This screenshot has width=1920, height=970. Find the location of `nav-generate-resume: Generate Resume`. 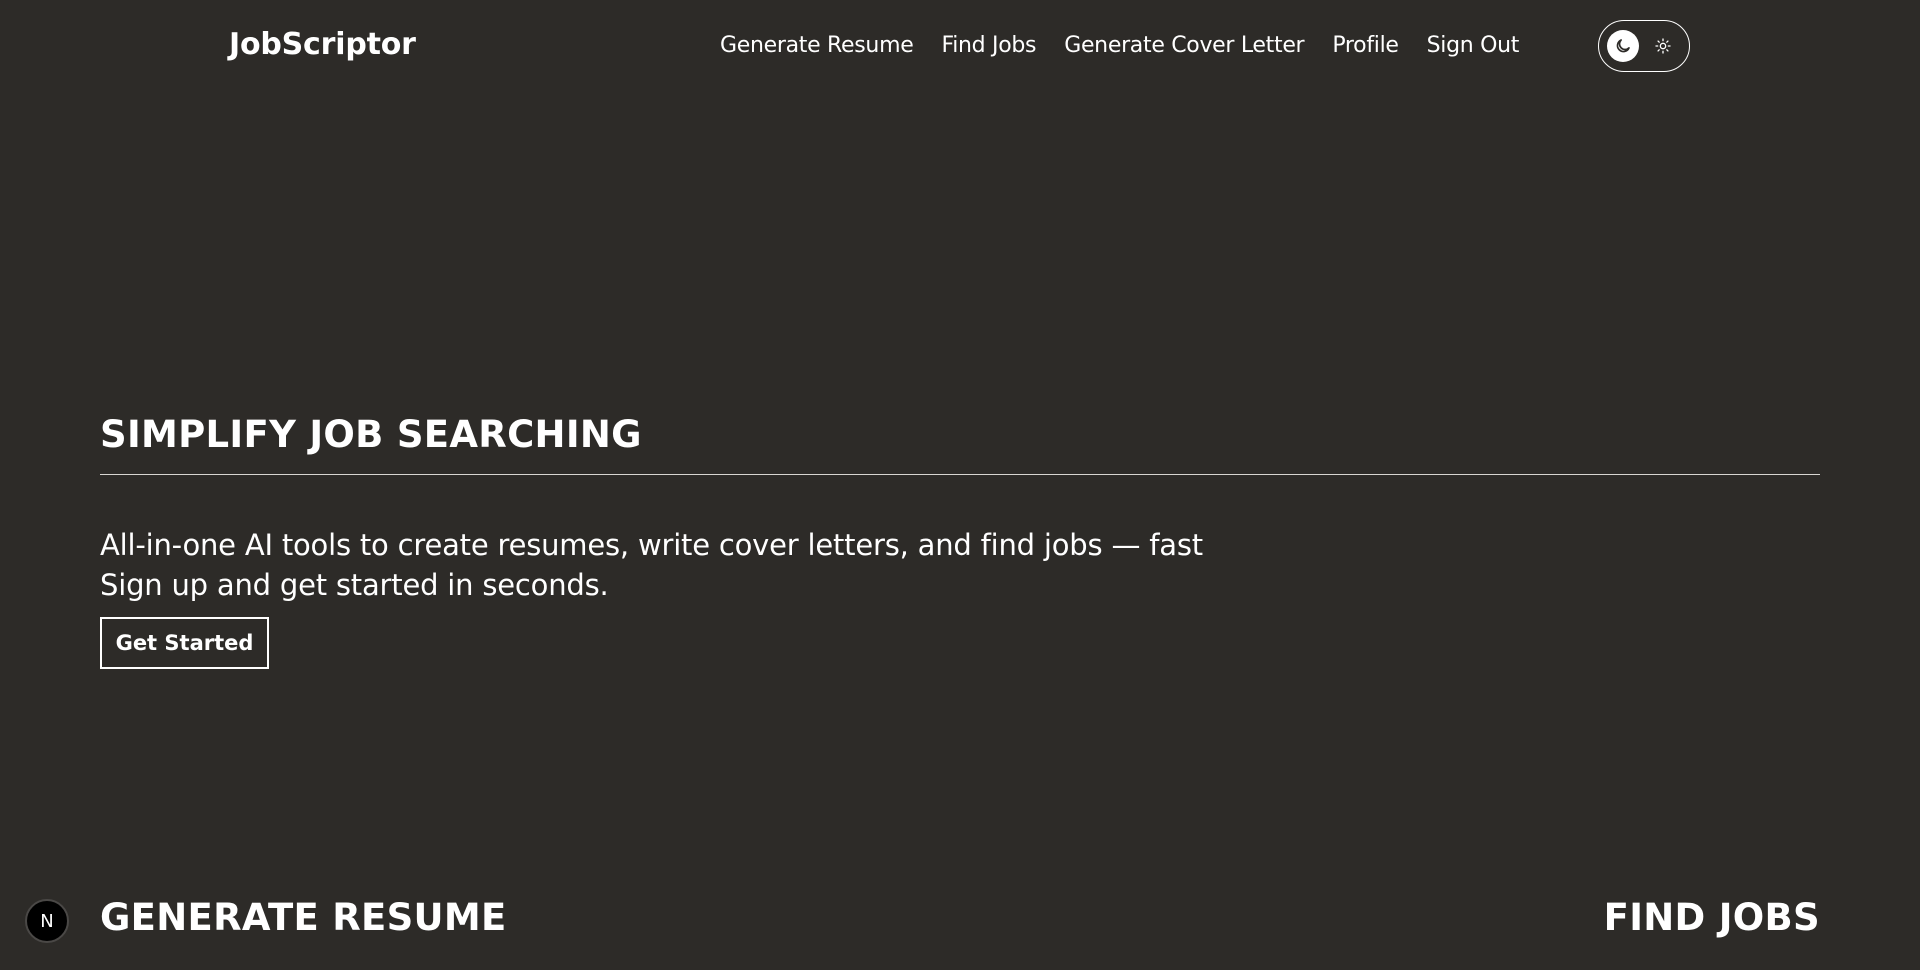

nav-generate-resume: Generate Resume is located at coordinates (817, 46).